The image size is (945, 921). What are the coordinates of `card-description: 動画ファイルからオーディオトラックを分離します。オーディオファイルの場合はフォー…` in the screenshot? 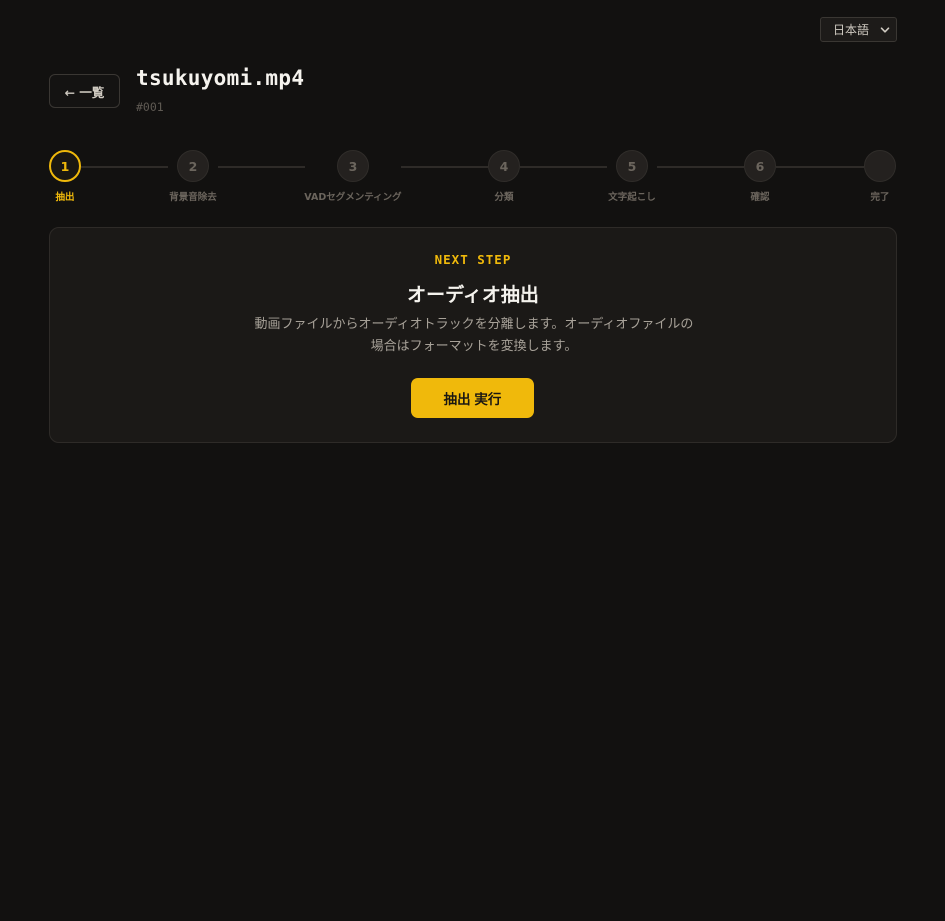 It's located at (474, 335).